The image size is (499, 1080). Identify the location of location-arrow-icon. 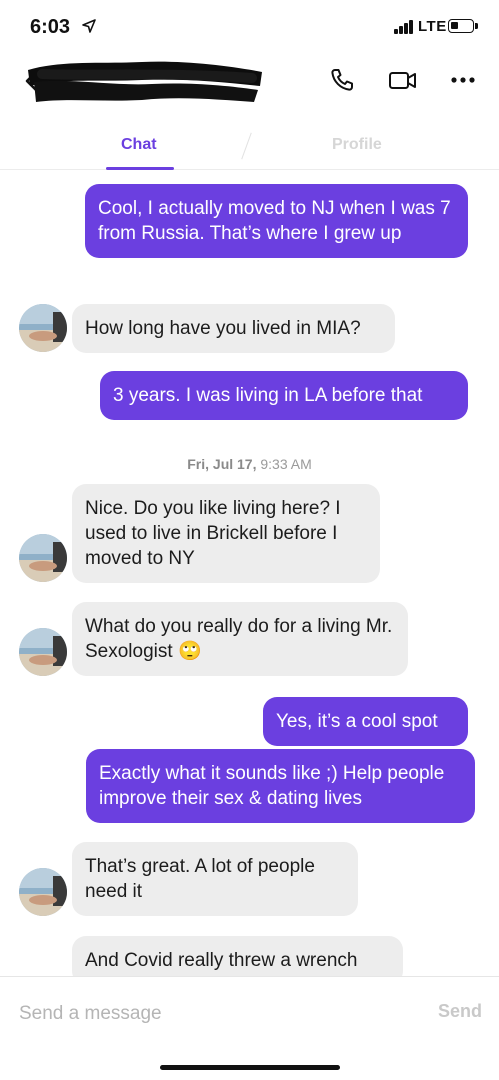
(89, 26).